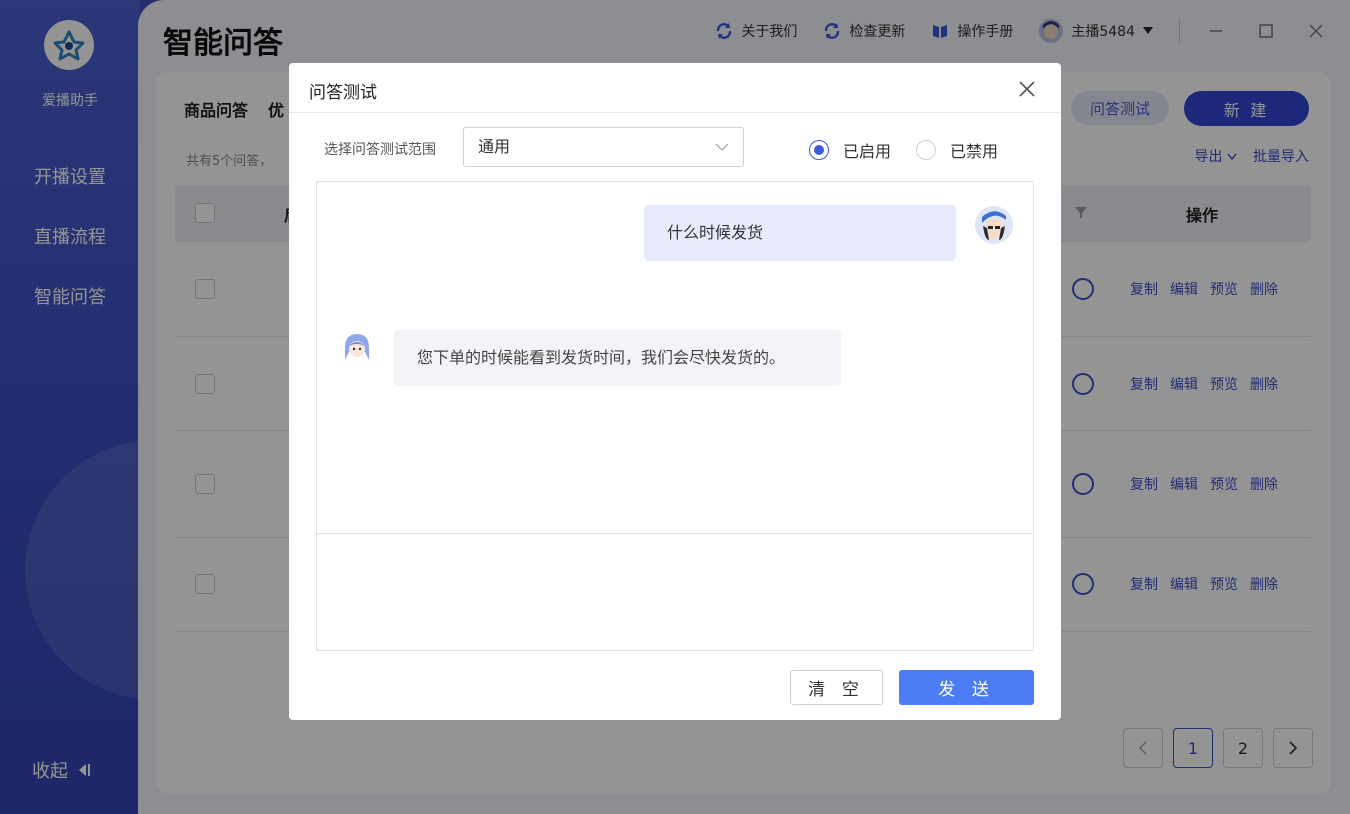 This screenshot has width=1350, height=814. Describe the element at coordinates (675, 592) in the screenshot. I see `message-input` at that location.